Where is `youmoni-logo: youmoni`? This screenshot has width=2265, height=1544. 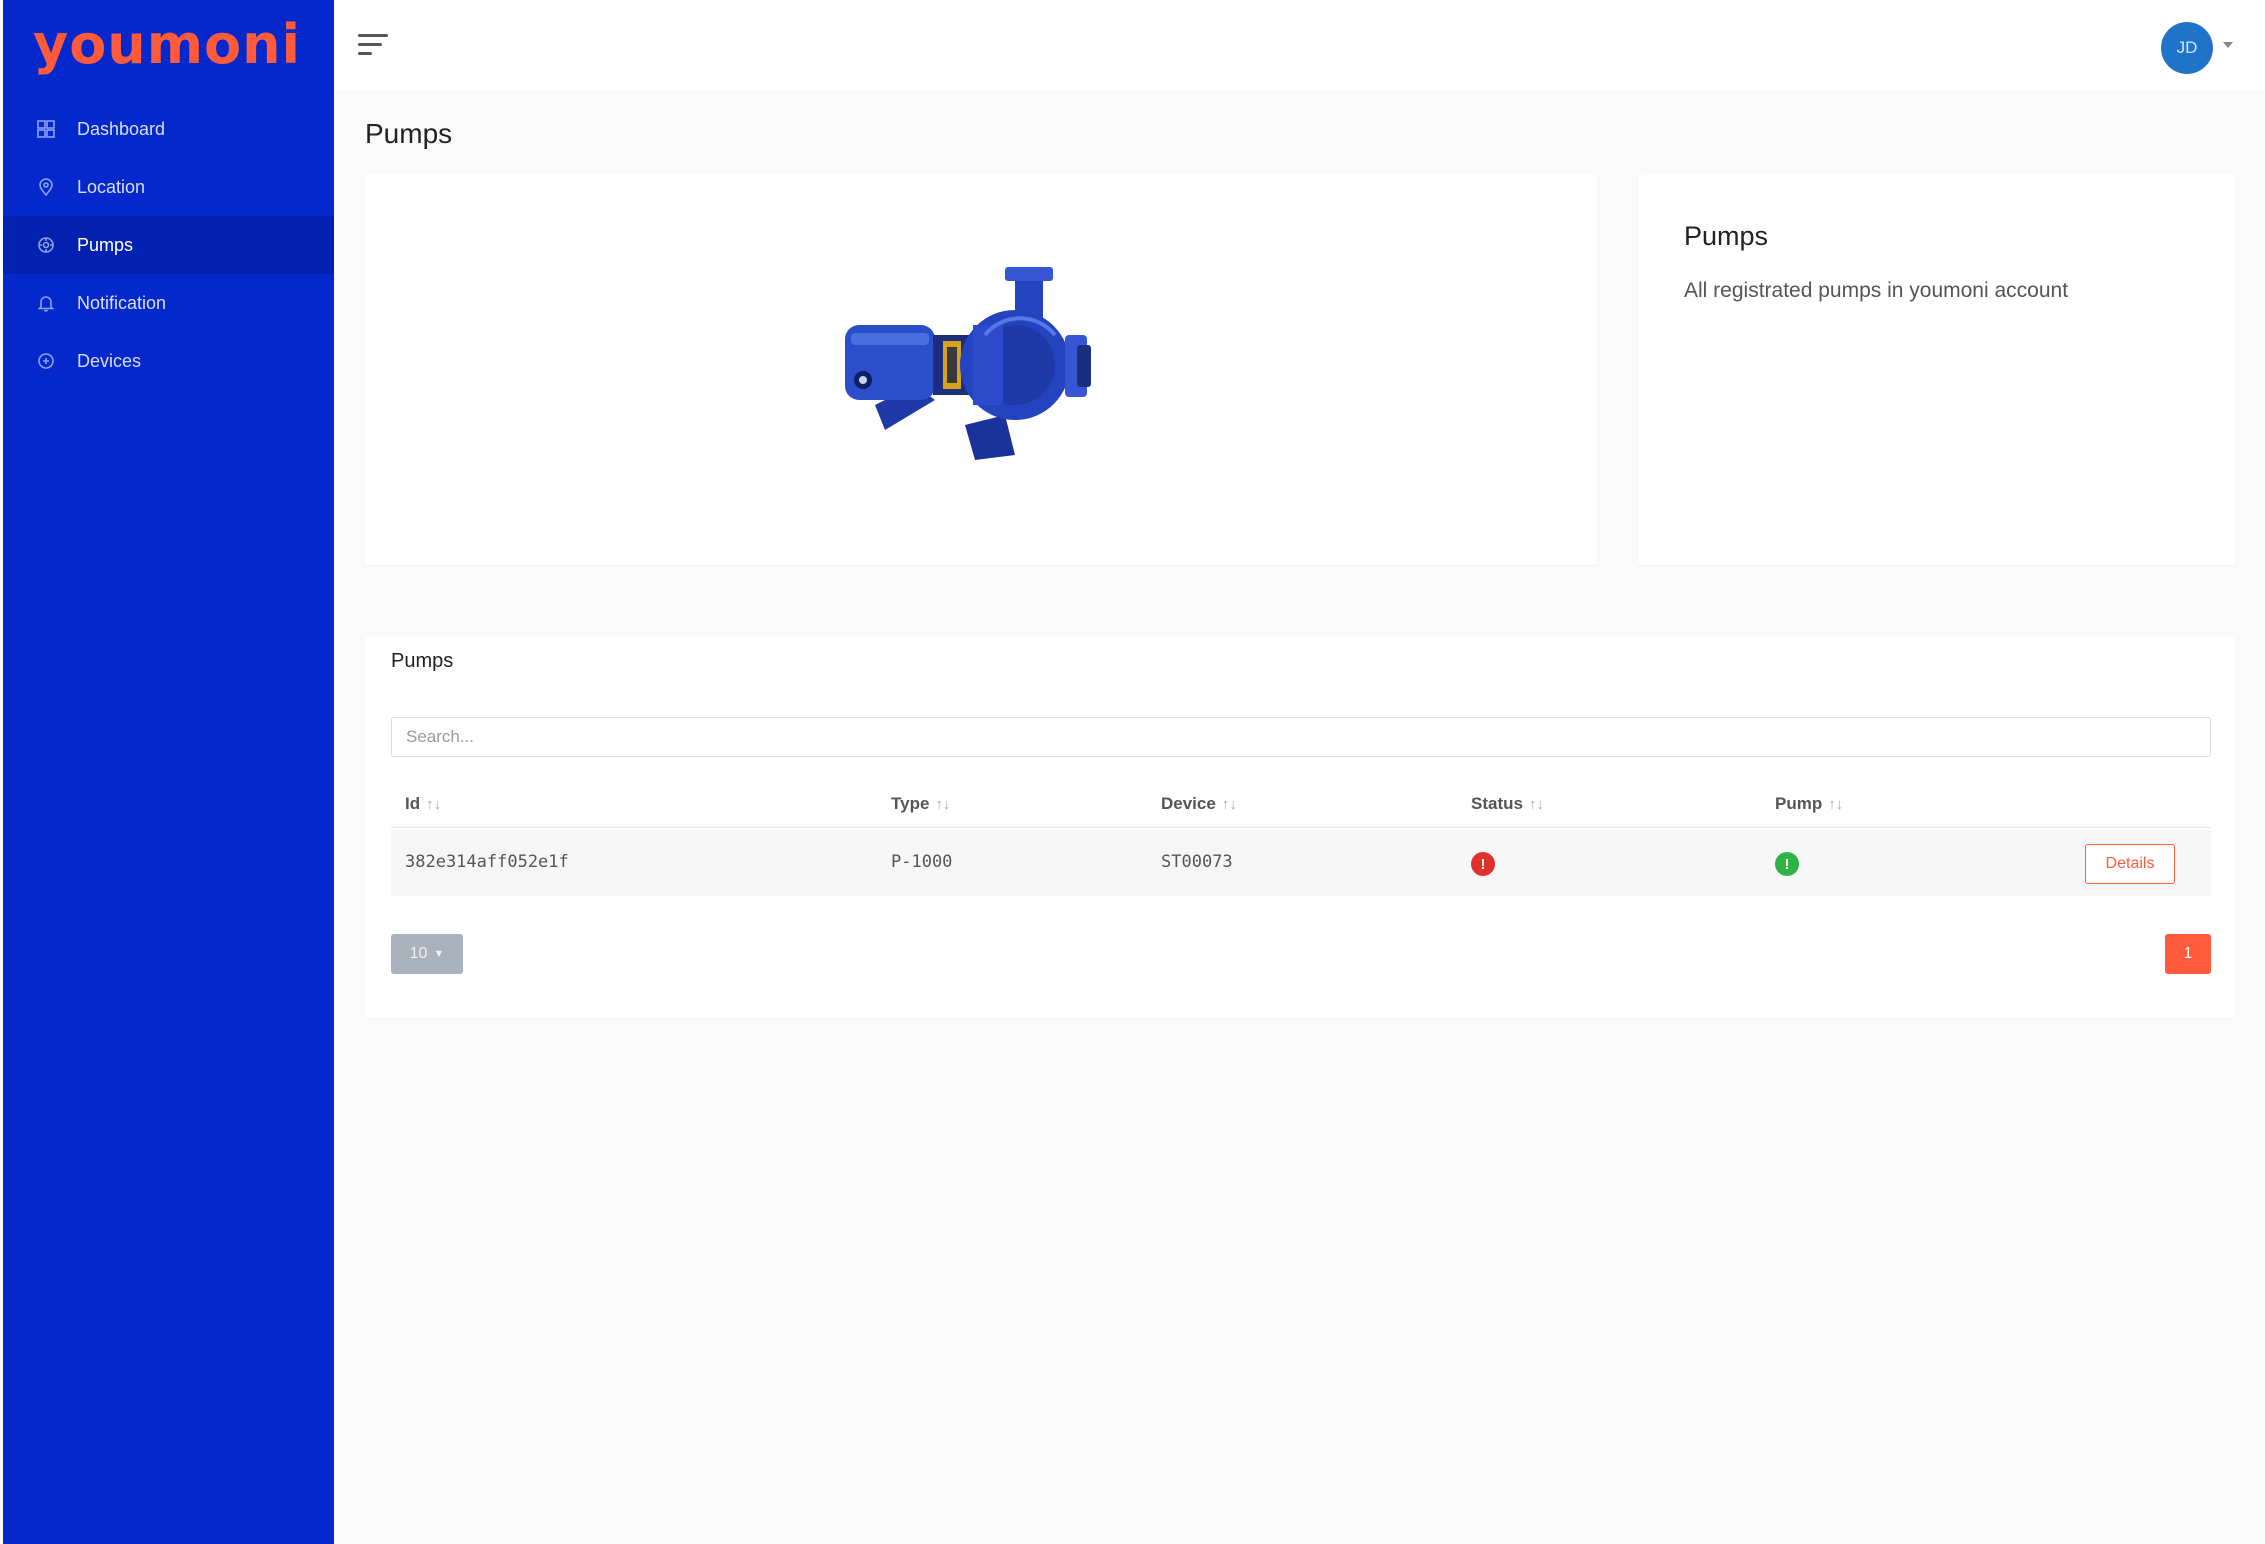 youmoni-logo: youmoni is located at coordinates (167, 45).